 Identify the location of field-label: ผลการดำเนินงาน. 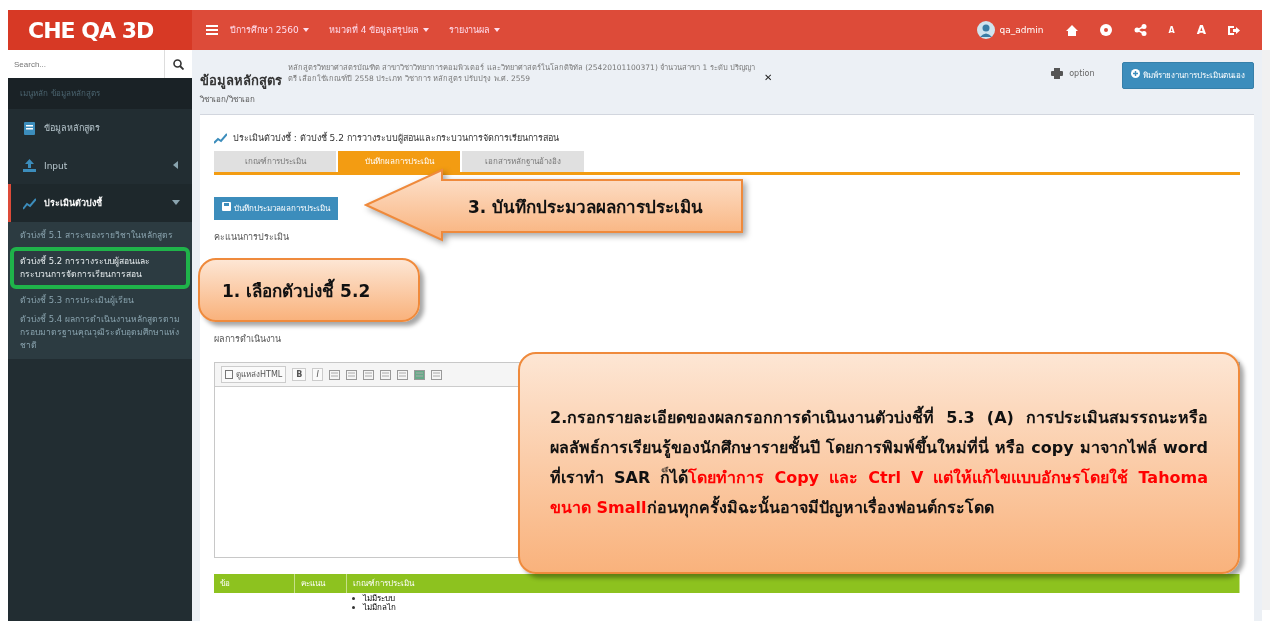
(247, 339).